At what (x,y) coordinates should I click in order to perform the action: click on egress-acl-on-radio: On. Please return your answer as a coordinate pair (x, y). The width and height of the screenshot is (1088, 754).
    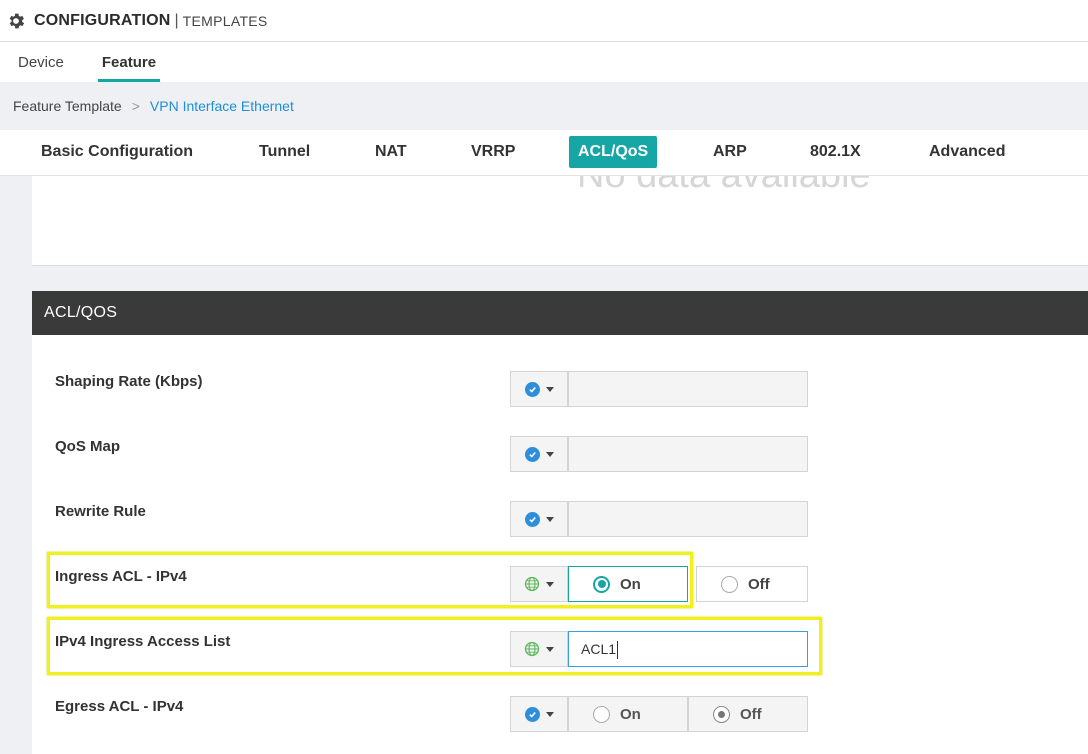
    Looking at the image, I should click on (628, 714).